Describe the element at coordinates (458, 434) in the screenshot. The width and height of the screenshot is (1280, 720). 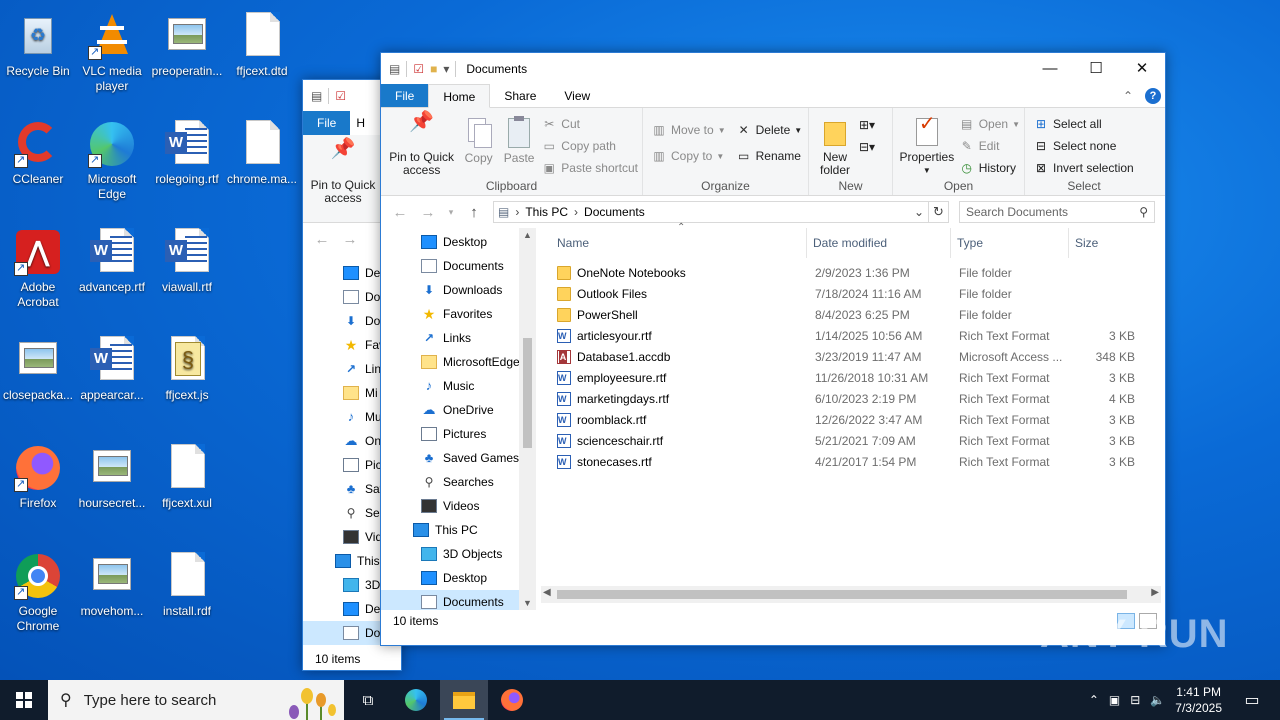
I see `nav-item-pictures: Pictures` at that location.